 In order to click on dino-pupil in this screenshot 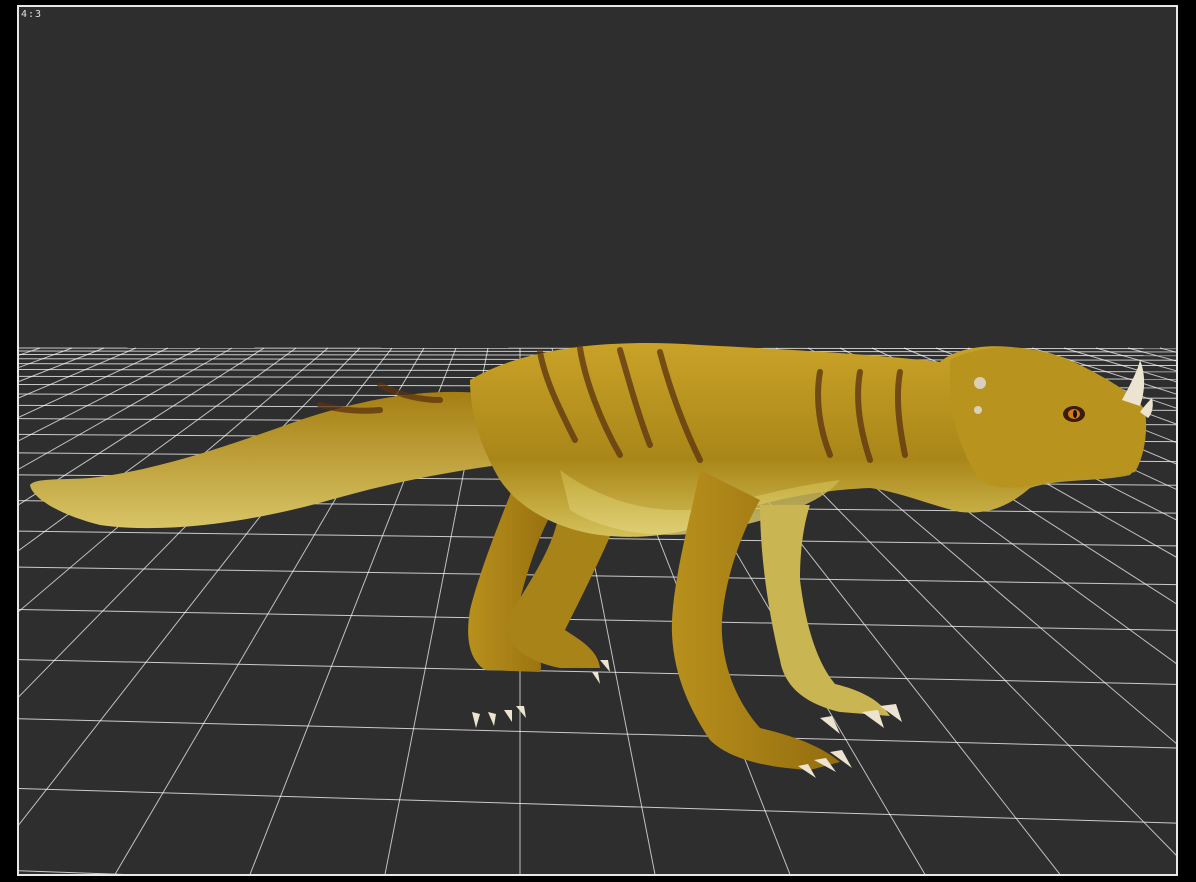, I will do `click(1075, 414)`.